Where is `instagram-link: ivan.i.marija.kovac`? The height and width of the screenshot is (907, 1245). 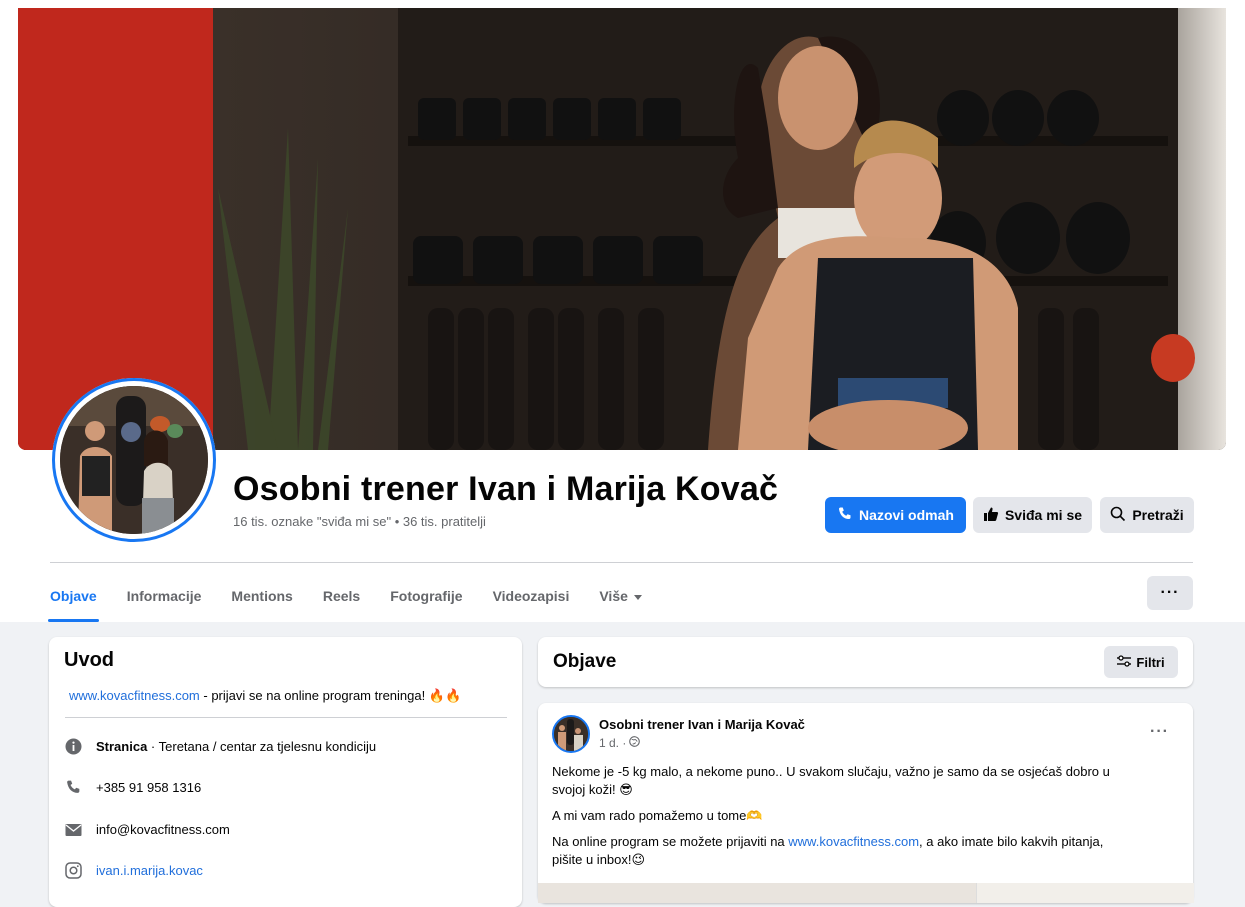 instagram-link: ivan.i.marija.kovac is located at coordinates (149, 870).